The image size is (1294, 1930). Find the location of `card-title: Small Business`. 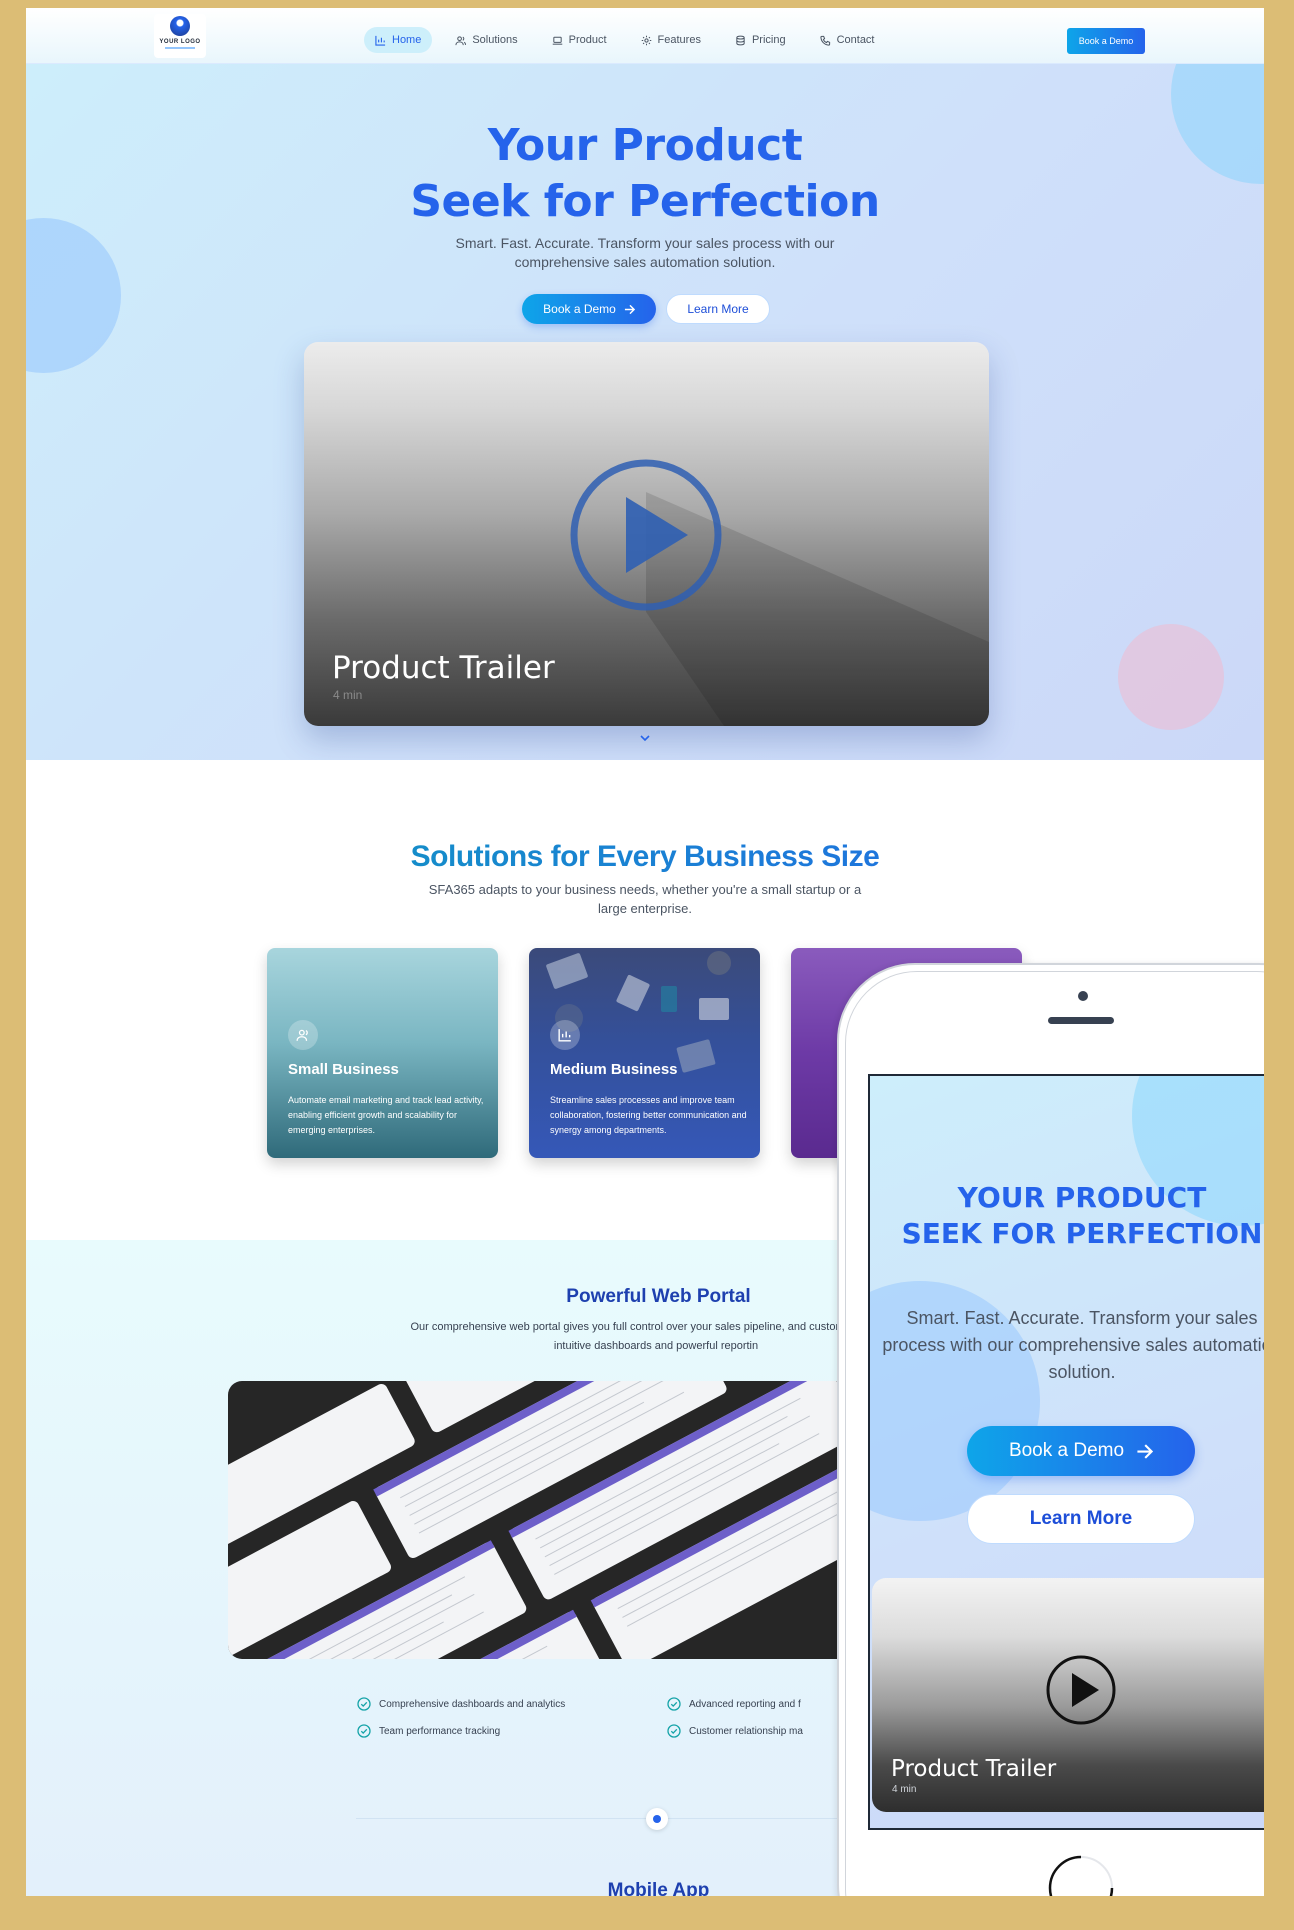

card-title: Small Business is located at coordinates (343, 1069).